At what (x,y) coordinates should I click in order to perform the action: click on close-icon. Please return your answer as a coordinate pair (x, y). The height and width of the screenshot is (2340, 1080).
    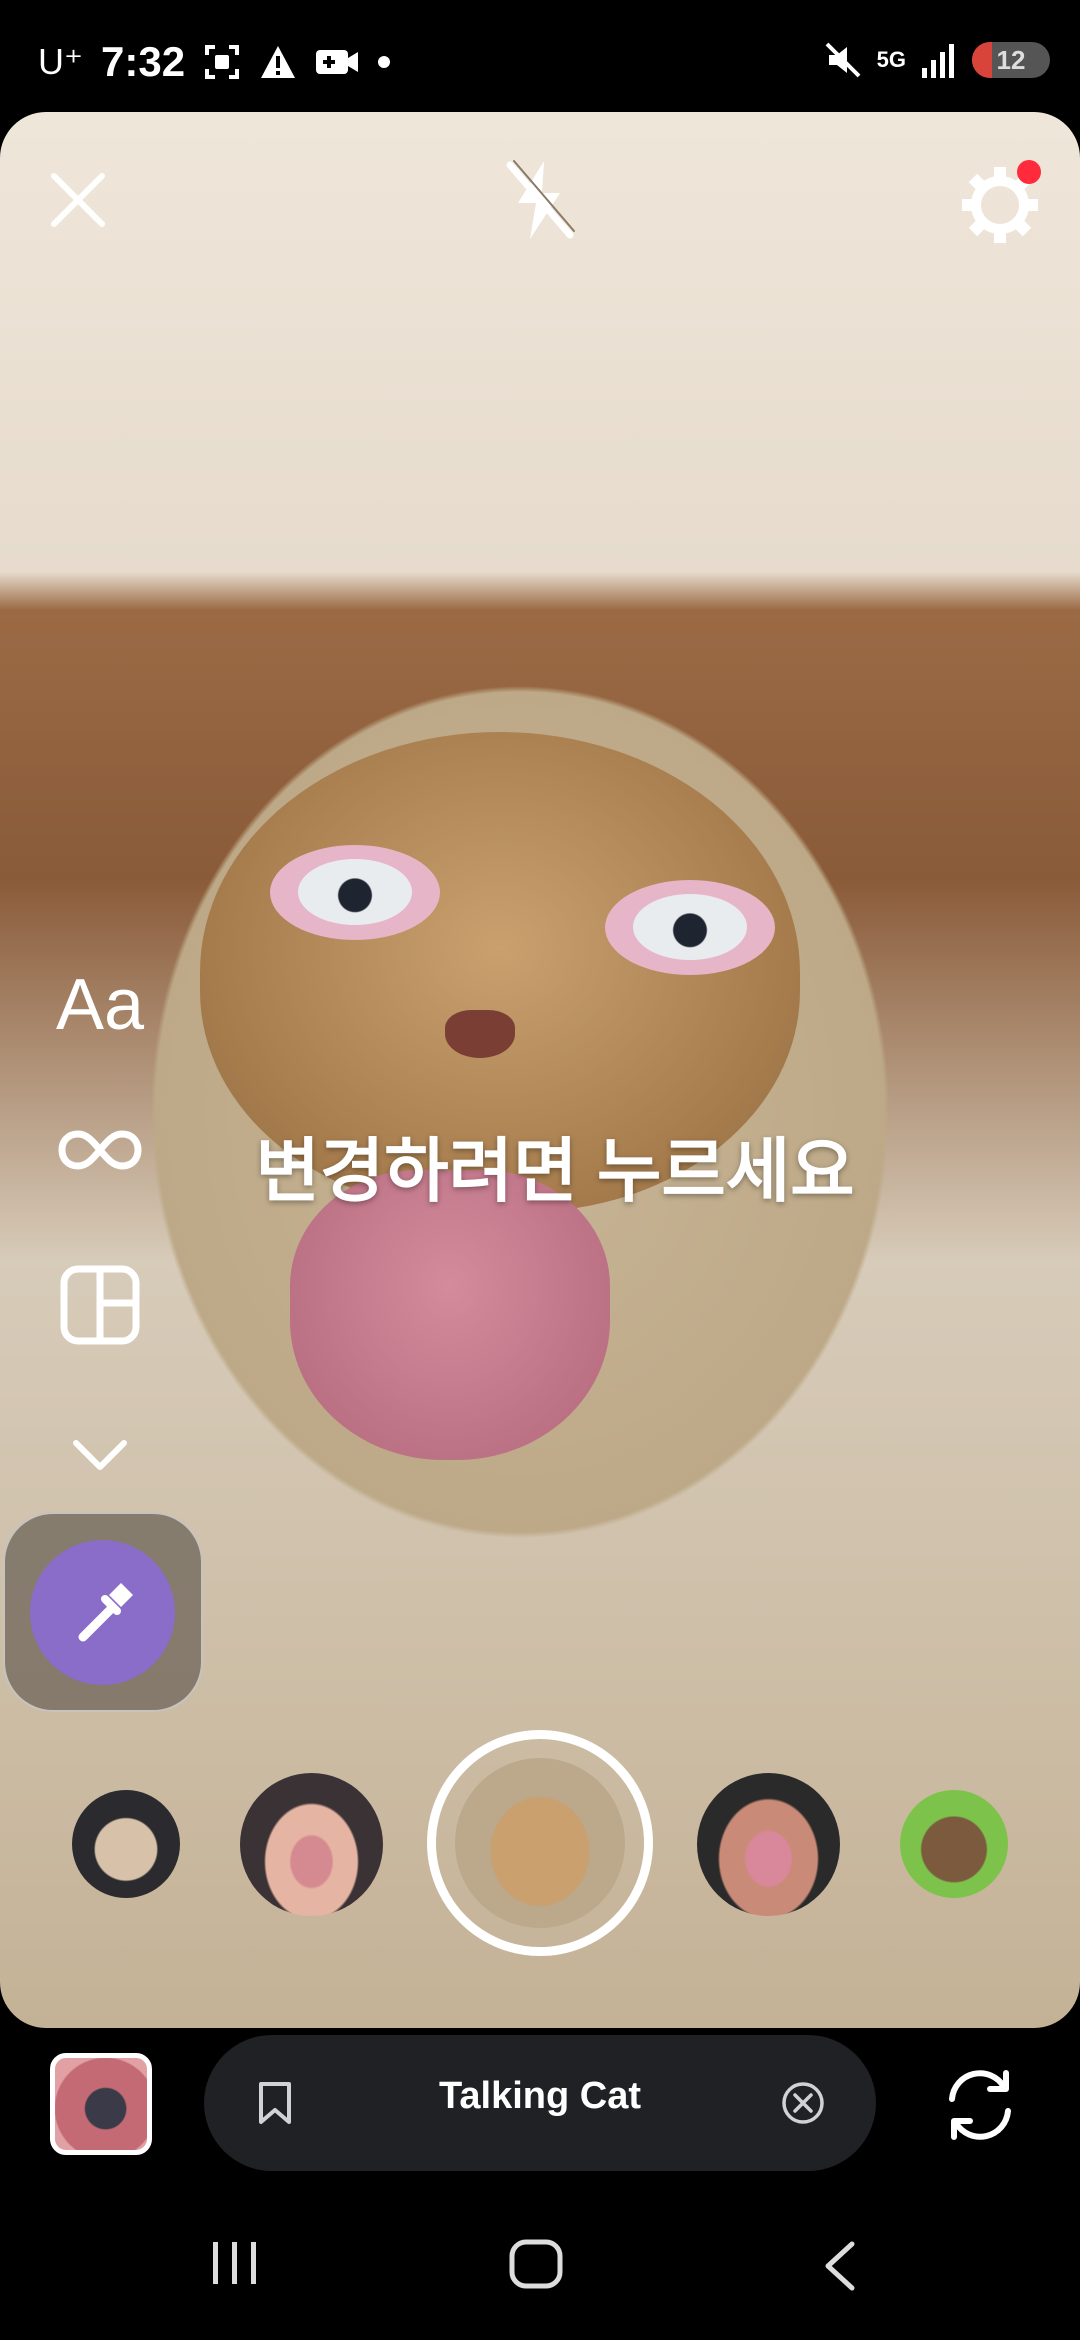
    Looking at the image, I should click on (78, 200).